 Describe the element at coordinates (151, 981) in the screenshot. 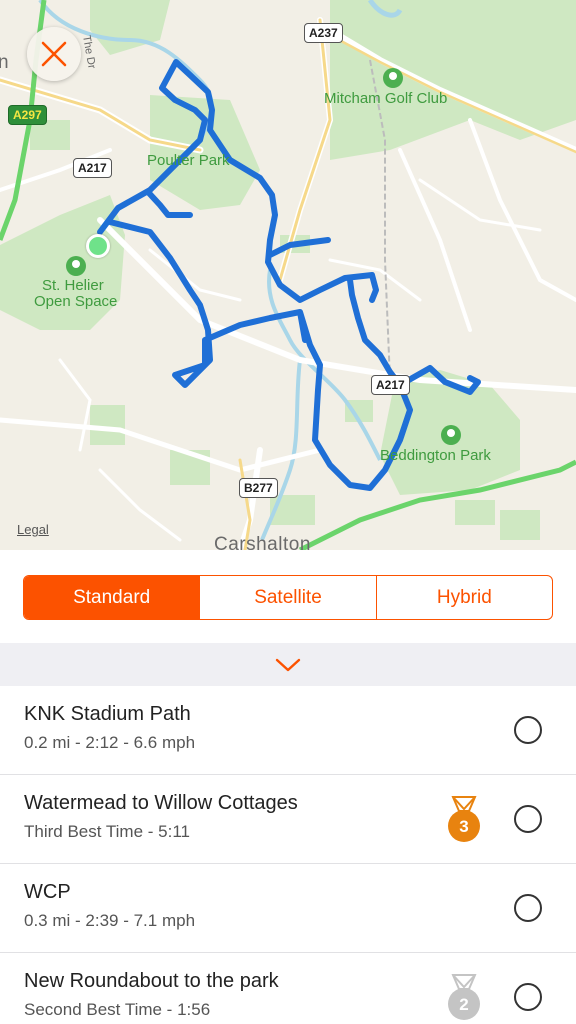

I see `segment-name: New Roundabout to the park` at that location.